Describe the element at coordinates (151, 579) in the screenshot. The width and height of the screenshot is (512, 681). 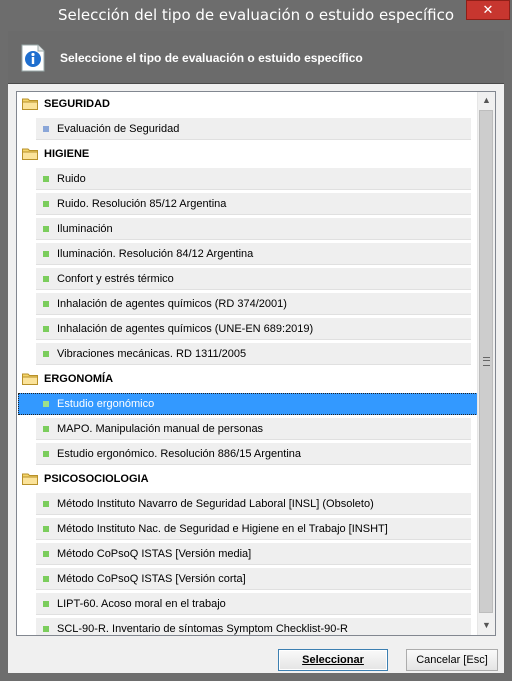
I see `item-label: Método CoPsoQ ISTAS [Versión corta]` at that location.